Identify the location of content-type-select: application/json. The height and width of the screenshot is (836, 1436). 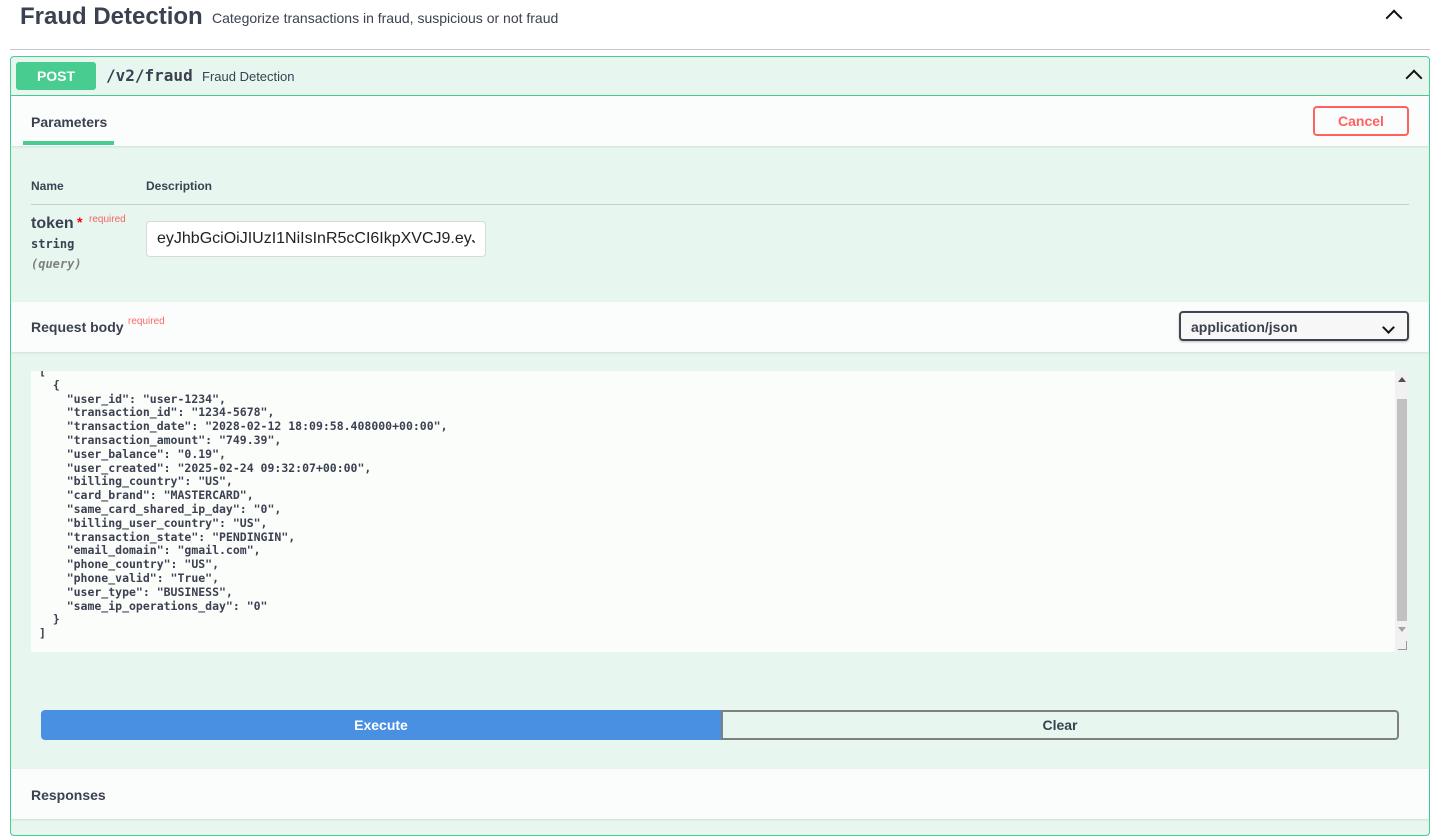
(1294, 326).